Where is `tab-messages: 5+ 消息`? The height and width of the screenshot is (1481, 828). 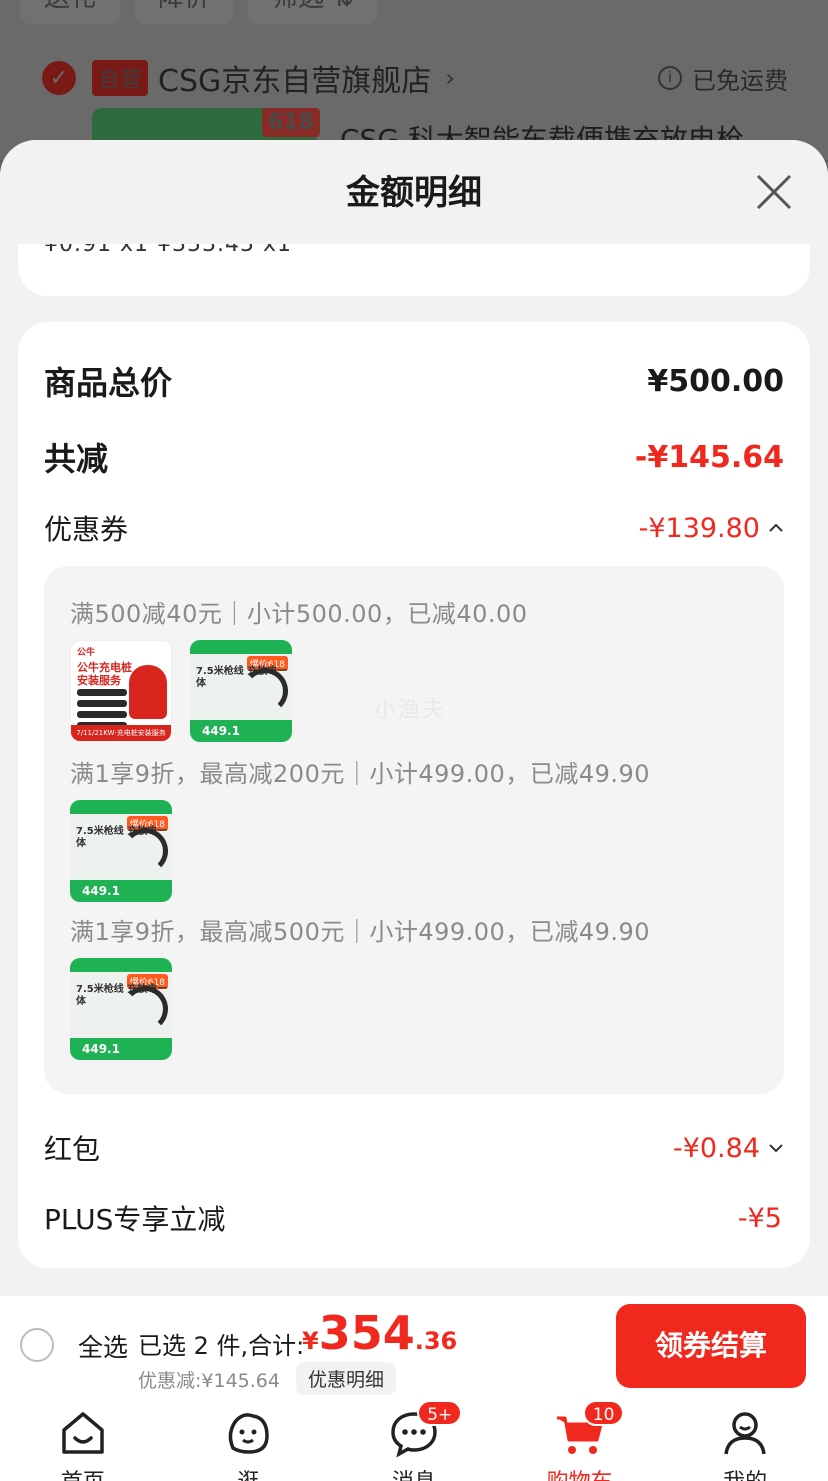 tab-messages: 5+ 消息 is located at coordinates (414, 1438).